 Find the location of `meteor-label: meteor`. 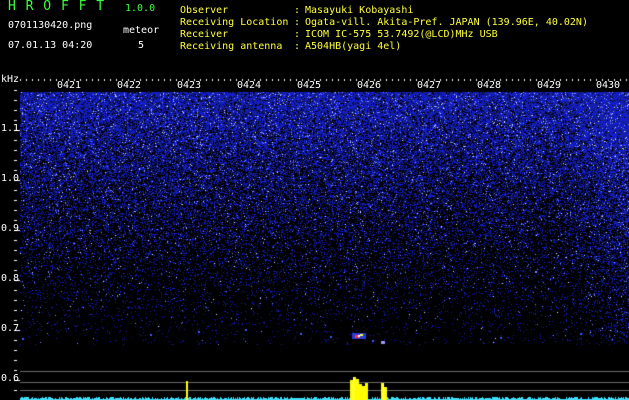

meteor-label: meteor is located at coordinates (141, 30).